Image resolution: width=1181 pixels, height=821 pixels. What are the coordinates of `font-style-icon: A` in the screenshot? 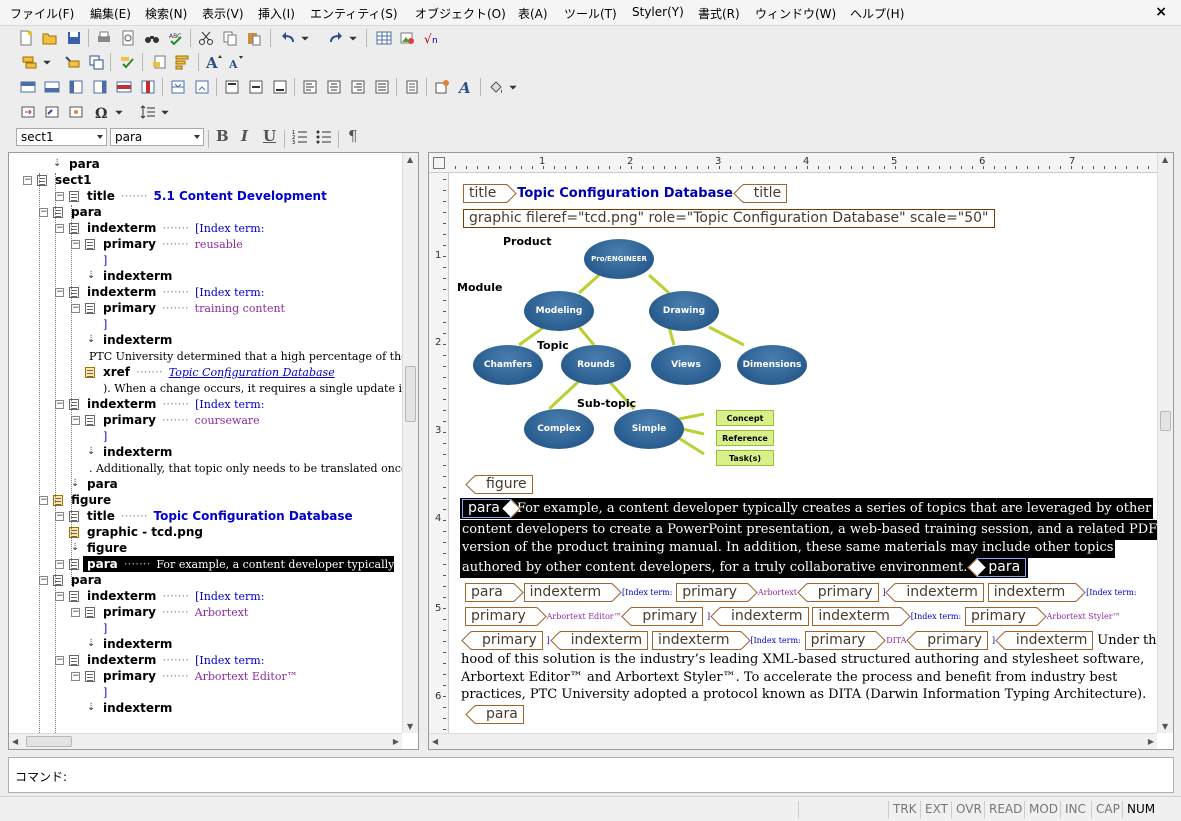 It's located at (466, 87).